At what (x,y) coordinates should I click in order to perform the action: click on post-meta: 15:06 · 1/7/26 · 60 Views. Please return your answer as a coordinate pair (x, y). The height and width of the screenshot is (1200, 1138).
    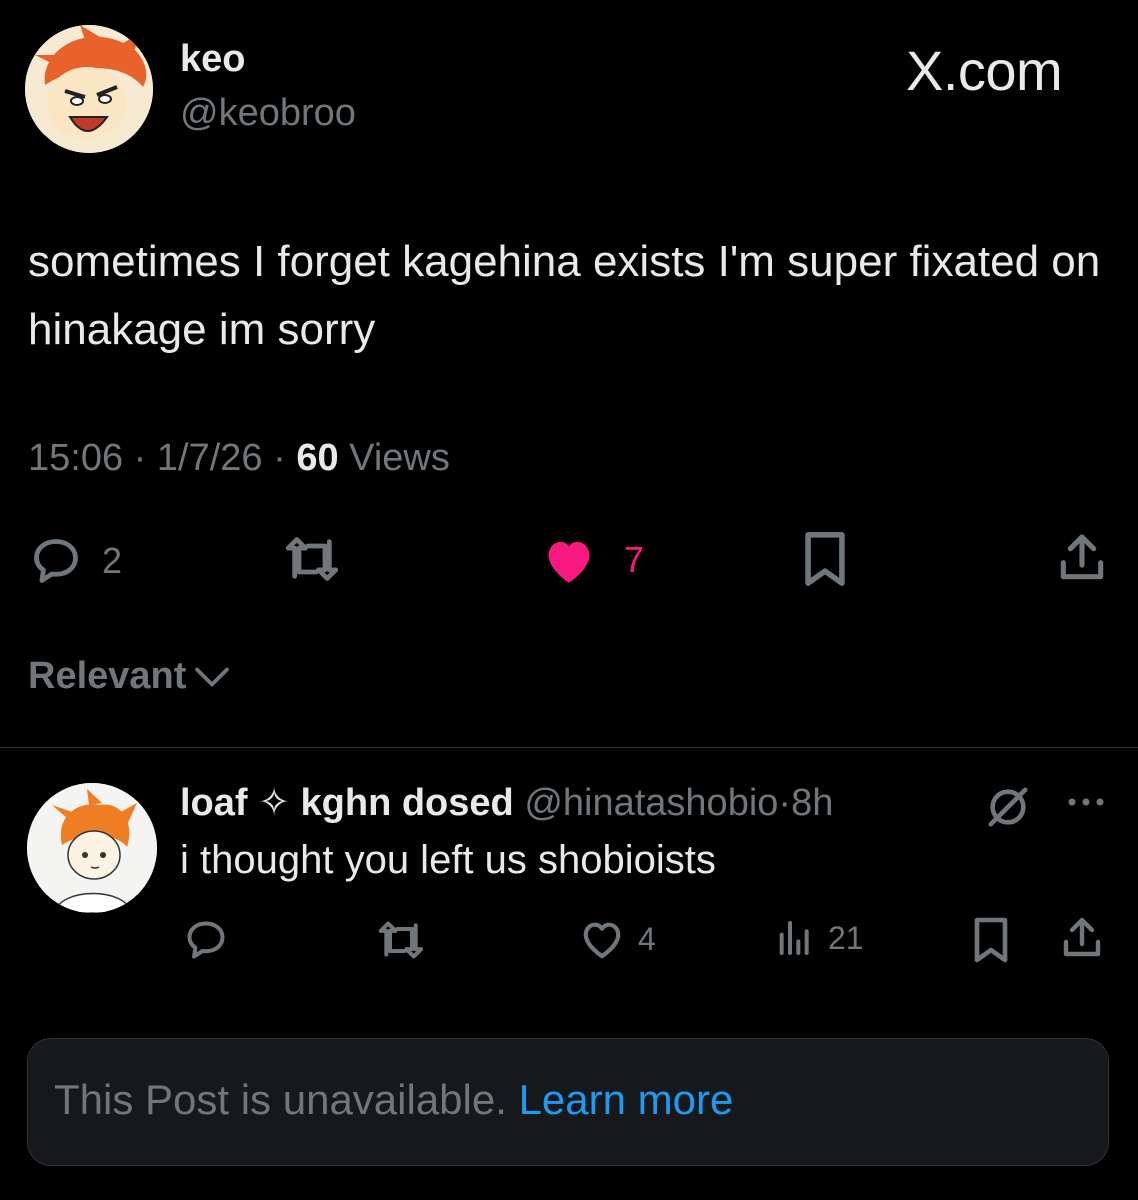
    Looking at the image, I should click on (239, 458).